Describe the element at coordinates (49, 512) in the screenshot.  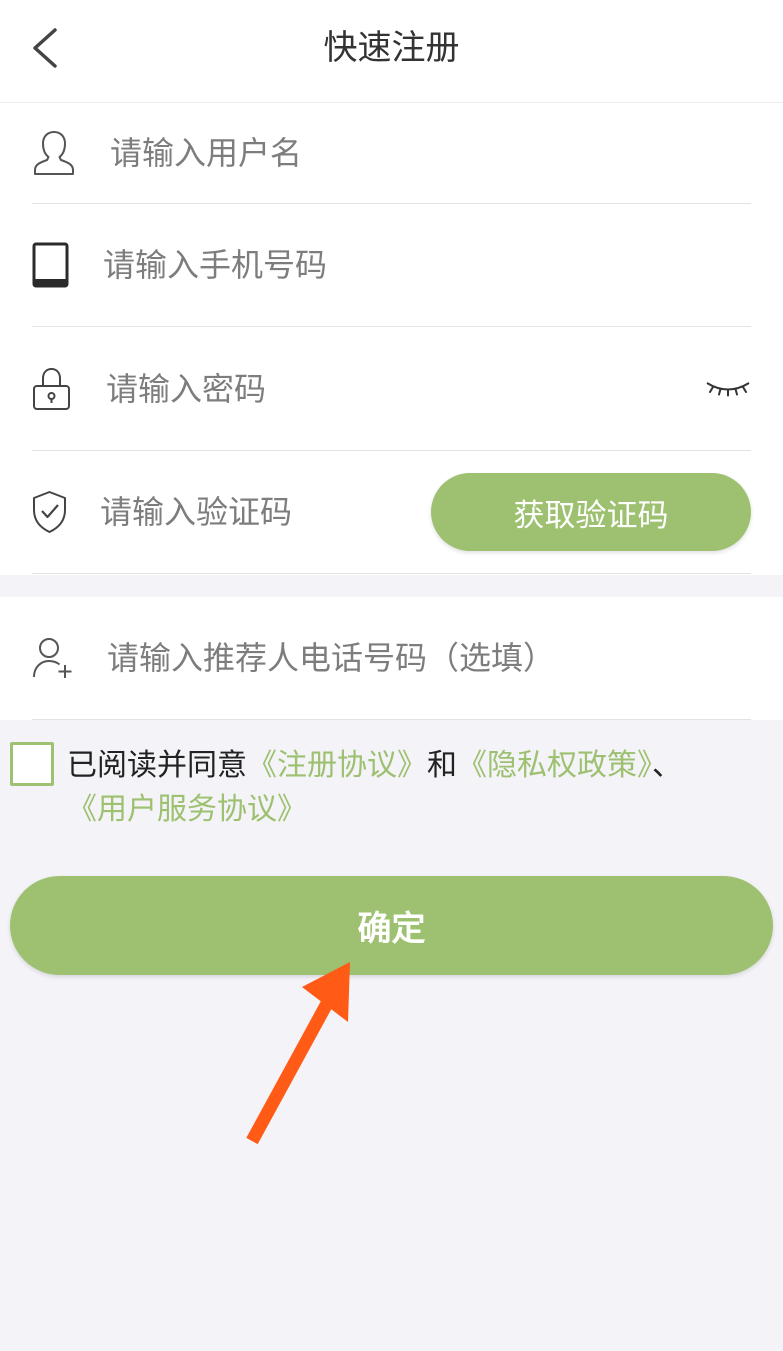
I see `shield-check-icon` at that location.